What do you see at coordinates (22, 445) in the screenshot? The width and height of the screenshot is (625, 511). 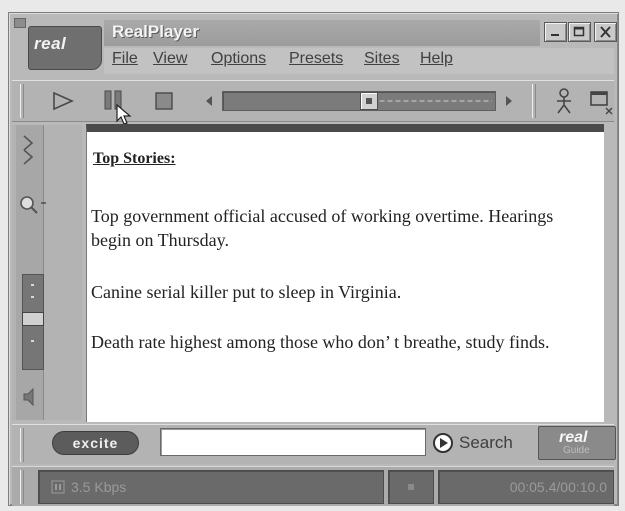 I see `search-bar-grip` at bounding box center [22, 445].